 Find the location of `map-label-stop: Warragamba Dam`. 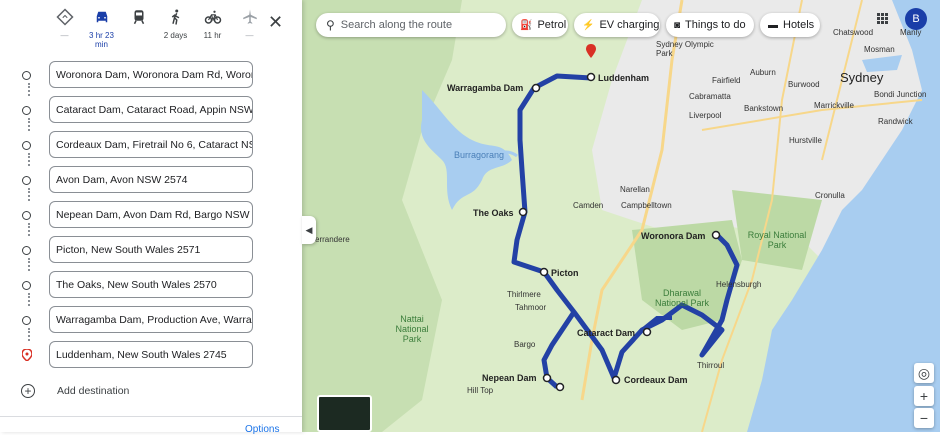

map-label-stop: Warragamba Dam is located at coordinates (485, 88).